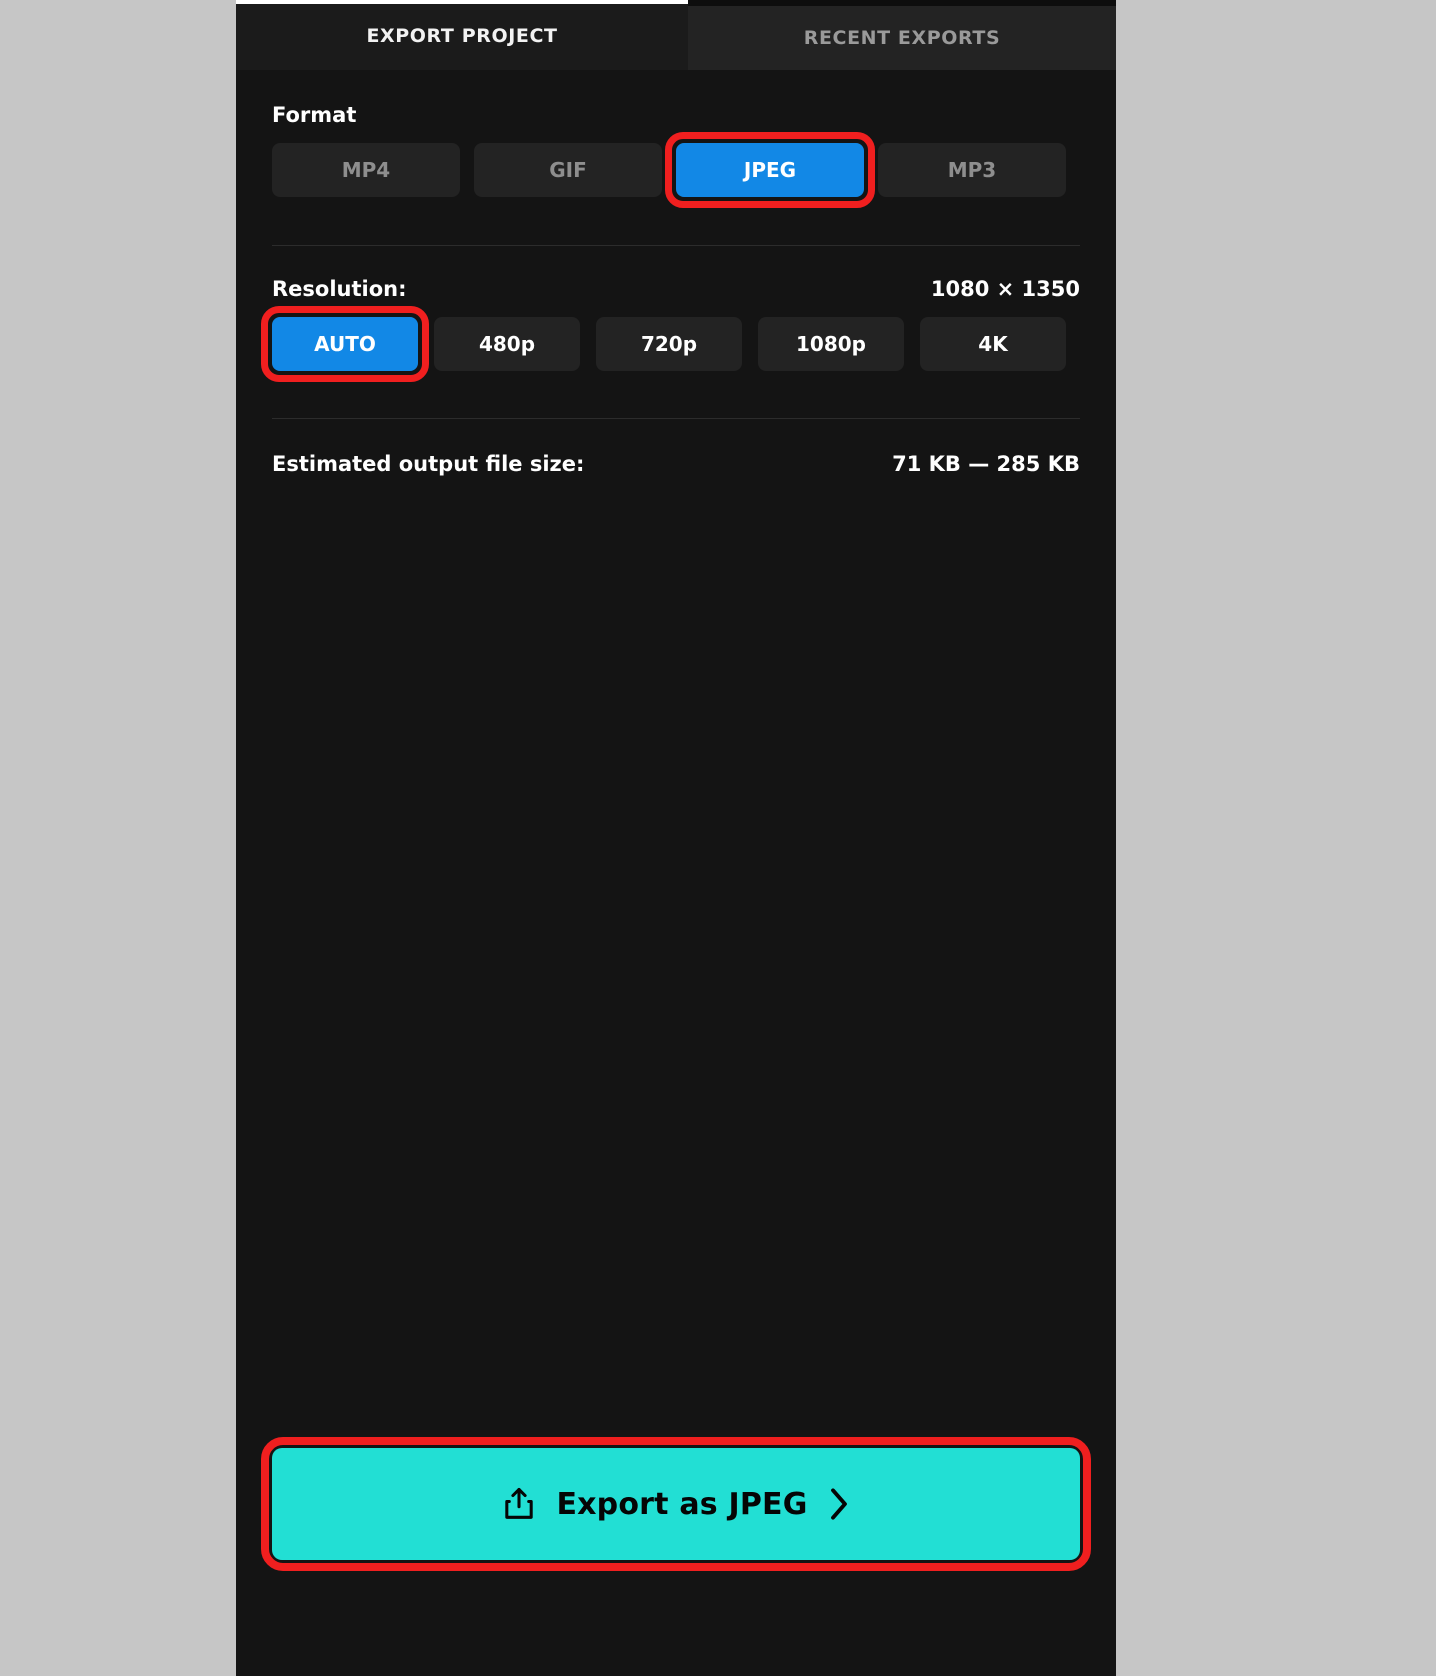 This screenshot has height=1676, width=1436. What do you see at coordinates (519, 1503) in the screenshot?
I see `share-upload-icon` at bounding box center [519, 1503].